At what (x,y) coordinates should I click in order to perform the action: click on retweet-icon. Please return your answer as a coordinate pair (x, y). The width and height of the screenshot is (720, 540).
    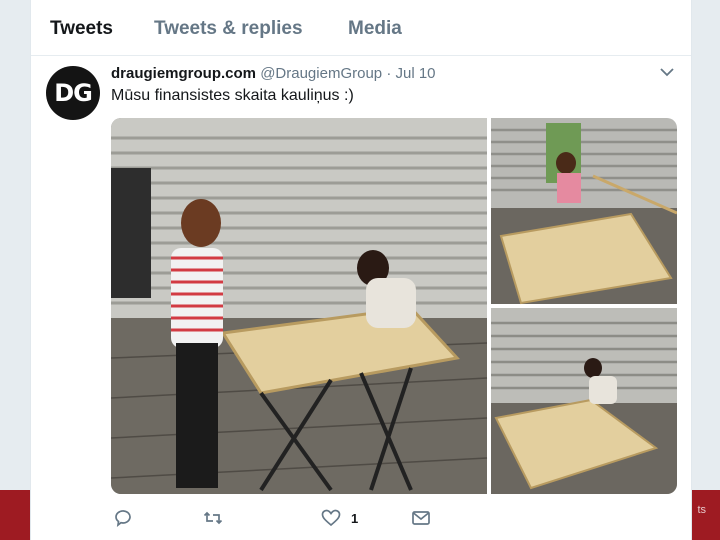
    Looking at the image, I should click on (213, 518).